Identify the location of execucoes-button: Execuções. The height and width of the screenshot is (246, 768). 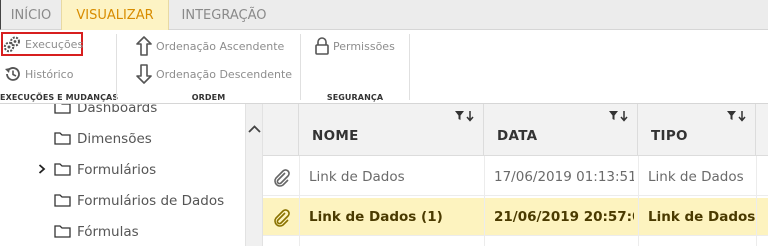
(42, 44).